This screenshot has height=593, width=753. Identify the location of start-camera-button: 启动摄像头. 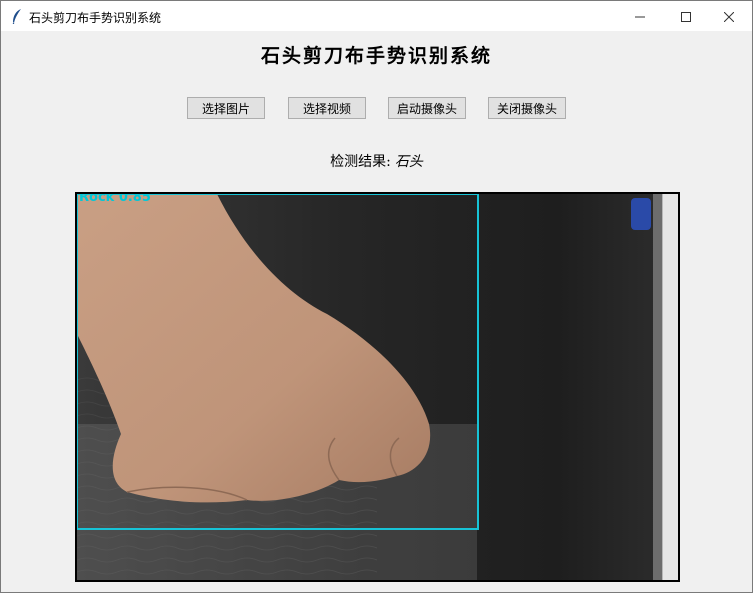
(427, 108).